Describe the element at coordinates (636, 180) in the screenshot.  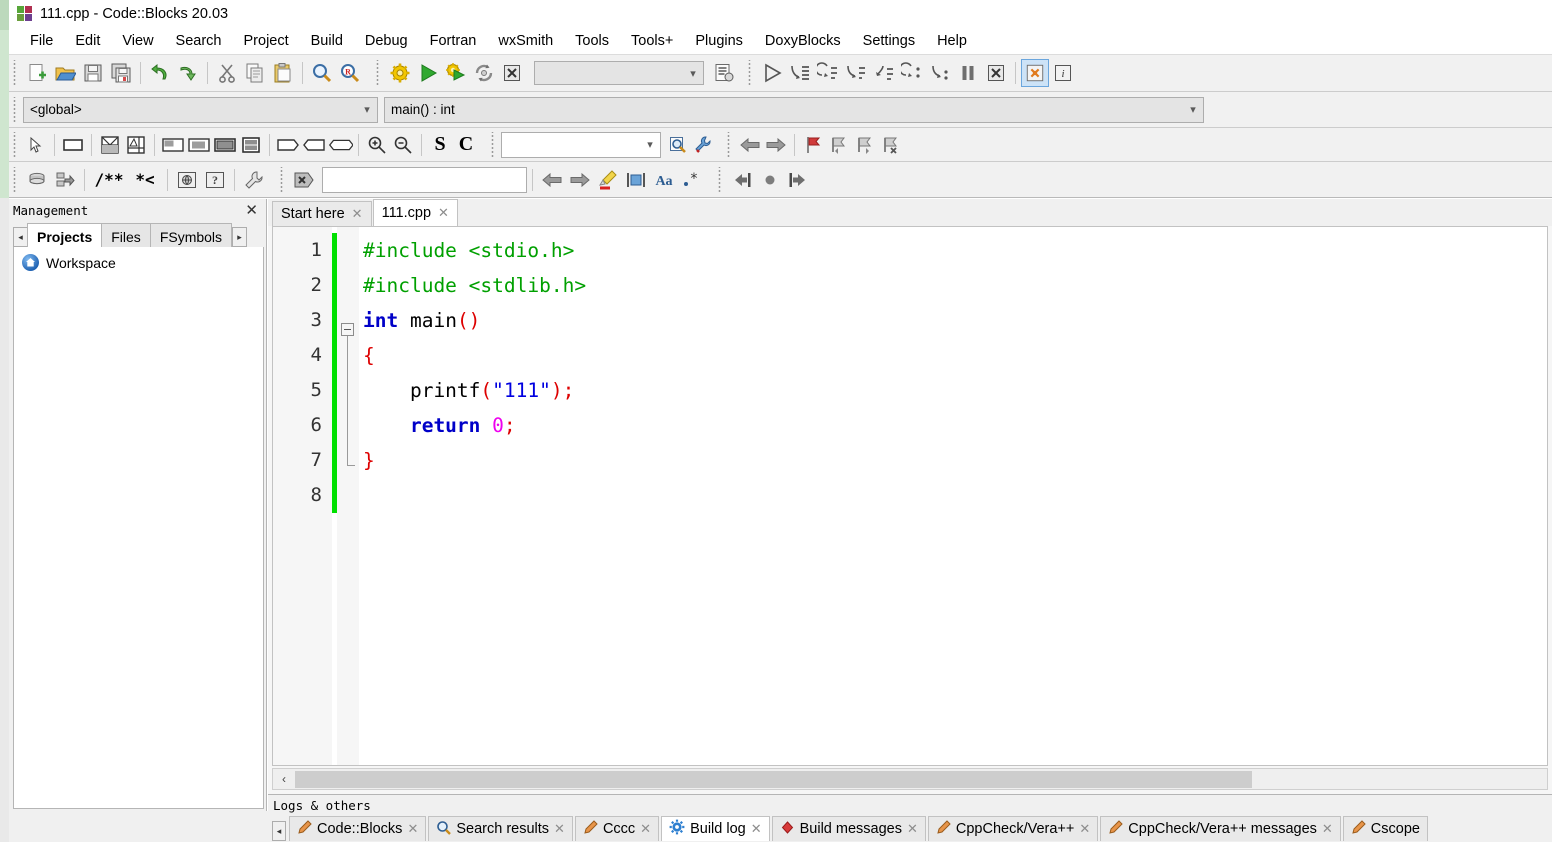
I see `whole-word-icon` at that location.